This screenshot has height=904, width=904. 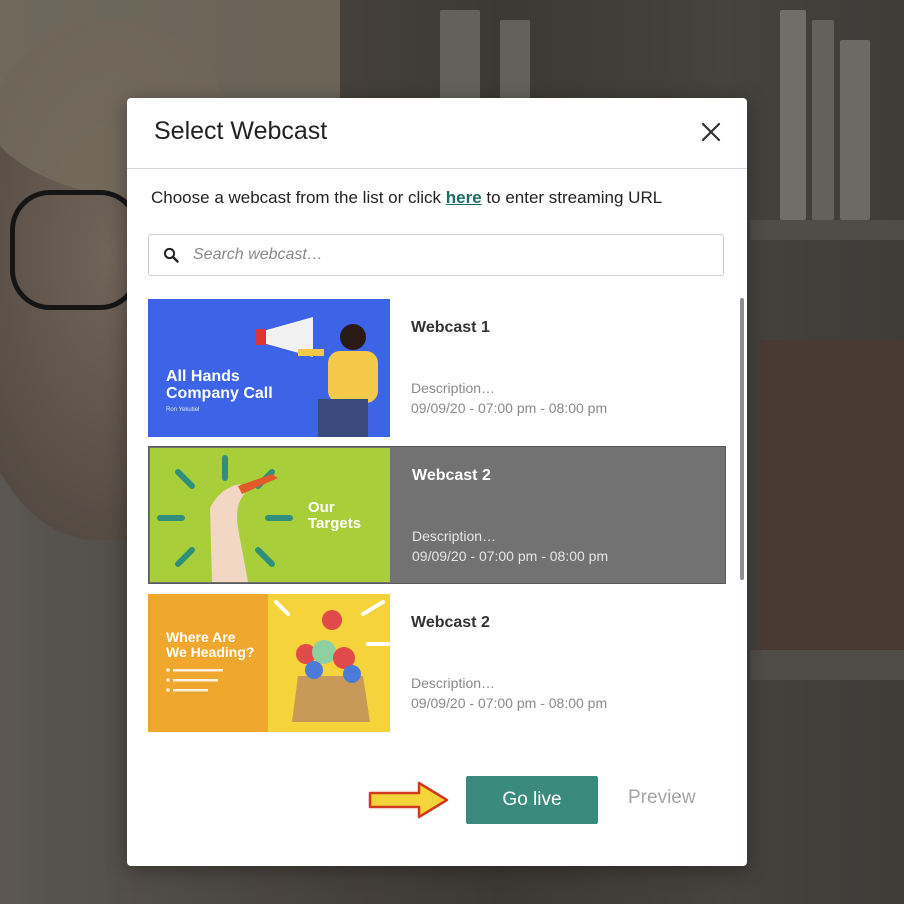 I want to click on thumbnail-subtitle: Ron Yekutiel, so click(x=183, y=410).